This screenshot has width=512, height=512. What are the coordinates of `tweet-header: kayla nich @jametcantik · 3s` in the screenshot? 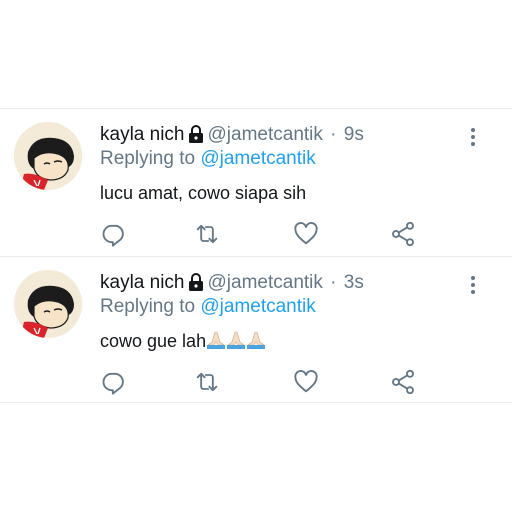 It's located at (232, 284).